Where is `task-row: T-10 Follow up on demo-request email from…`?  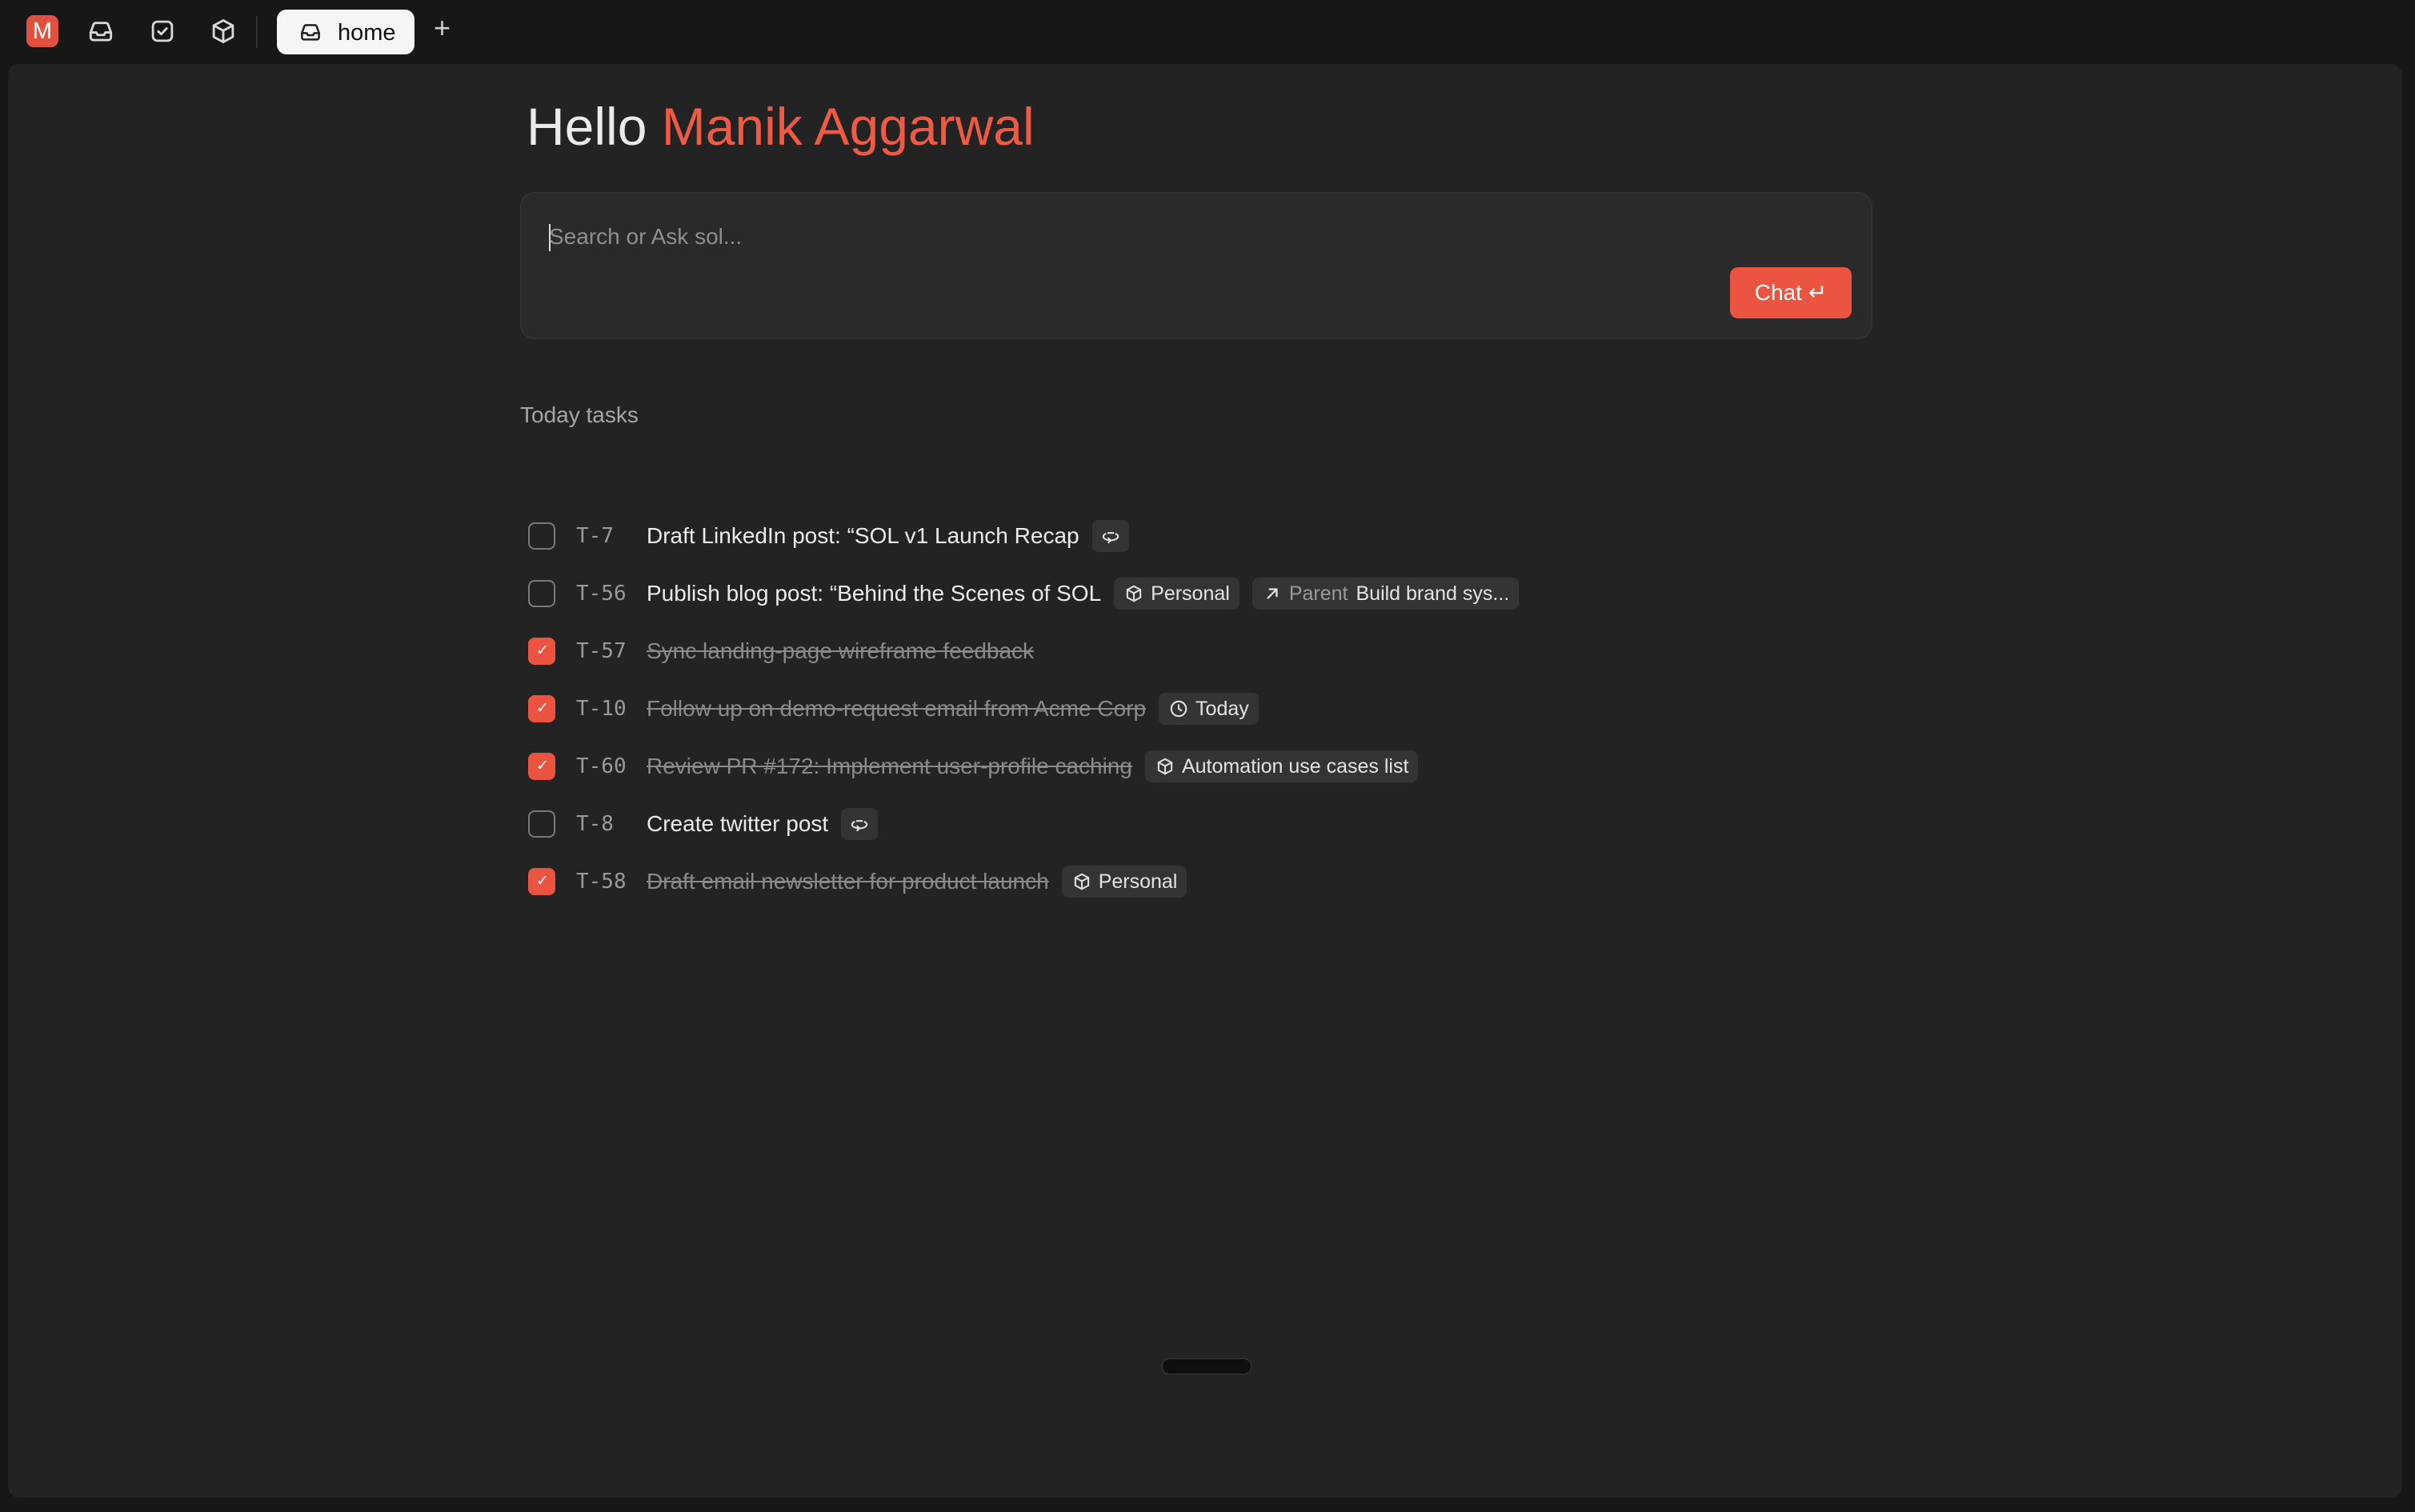
task-row: T-10 Follow up on demo-request email from… is located at coordinates (1200, 708).